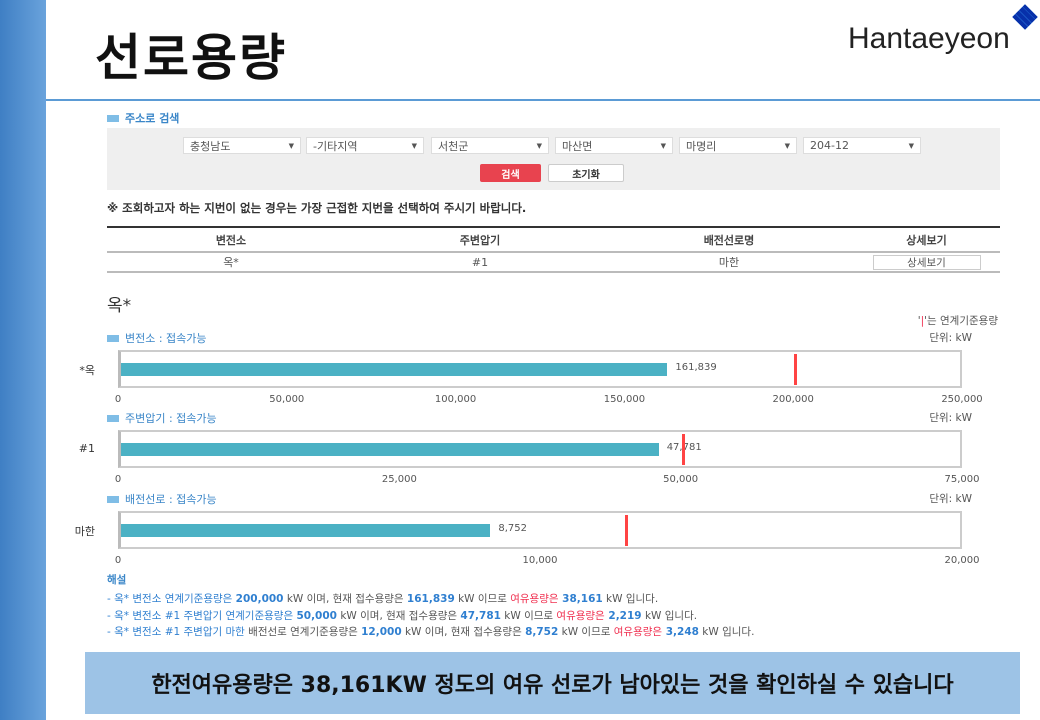 The height and width of the screenshot is (720, 1040). I want to click on select-value: -기타지역, so click(335, 146).